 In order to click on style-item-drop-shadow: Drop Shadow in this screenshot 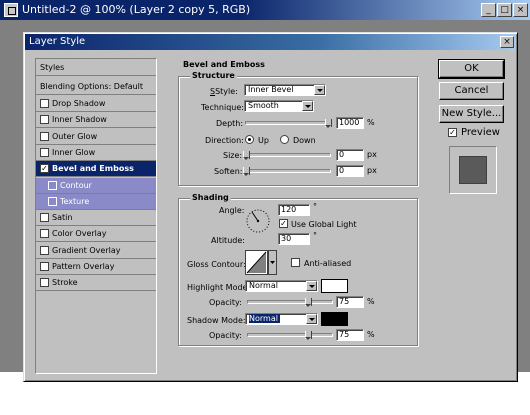, I will do `click(96, 104)`.